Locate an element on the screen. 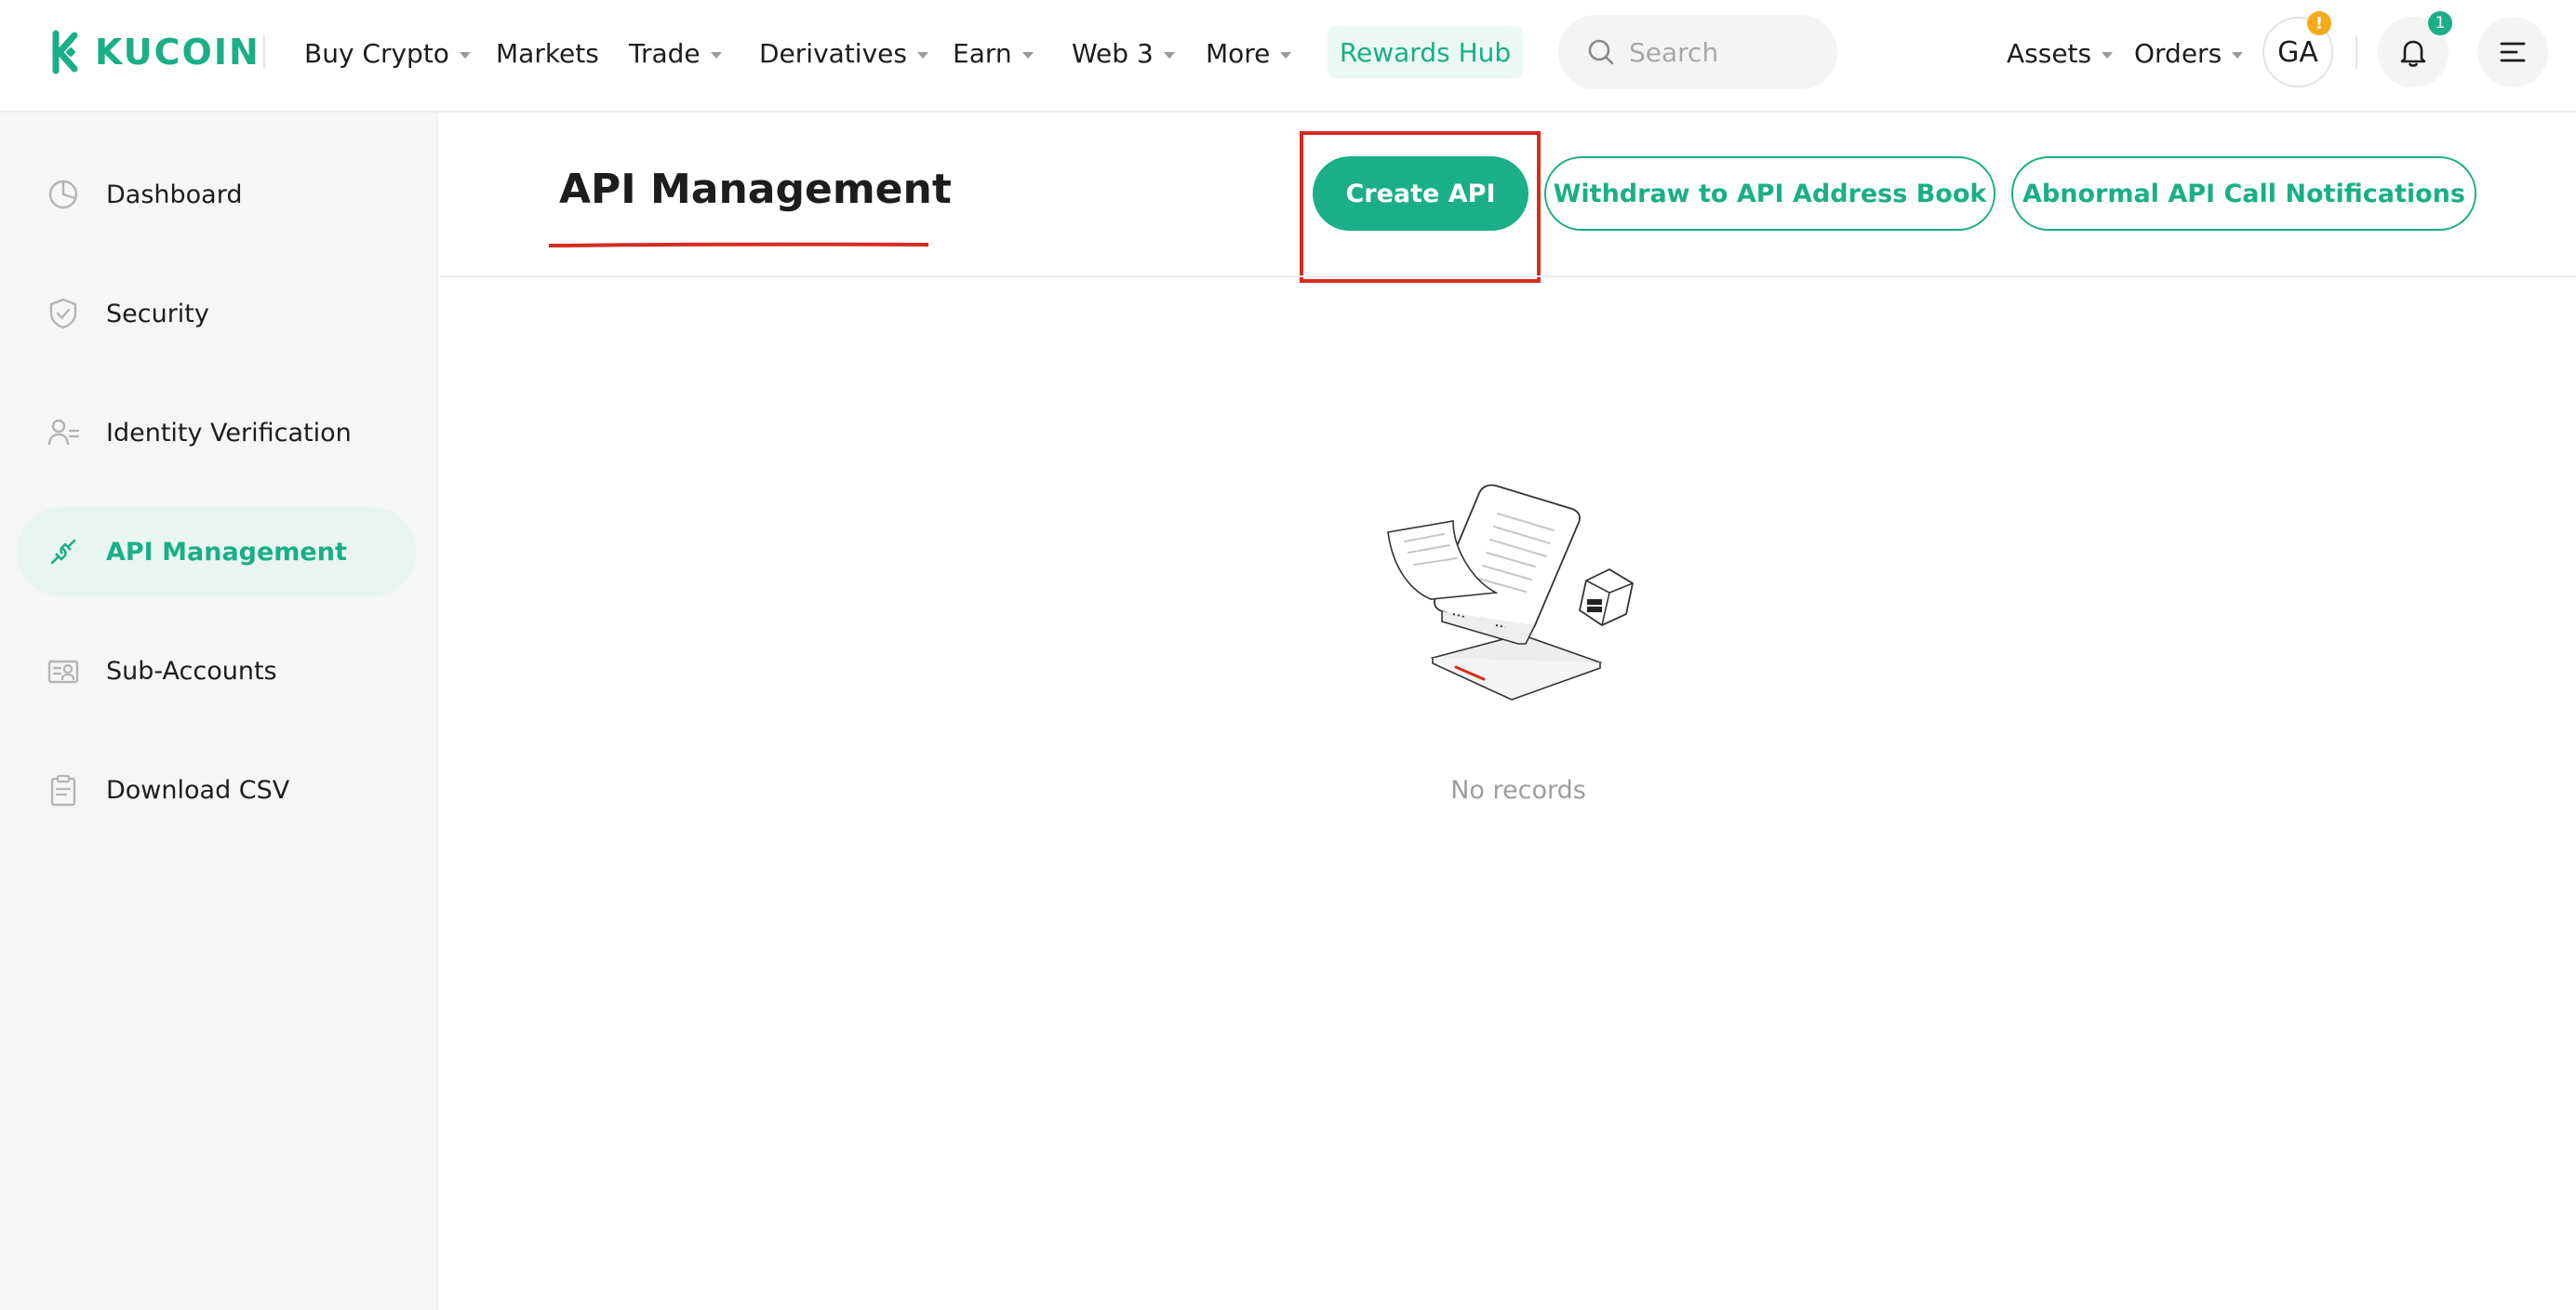 The height and width of the screenshot is (1310, 2576). title-underline-annotation is located at coordinates (738, 244).